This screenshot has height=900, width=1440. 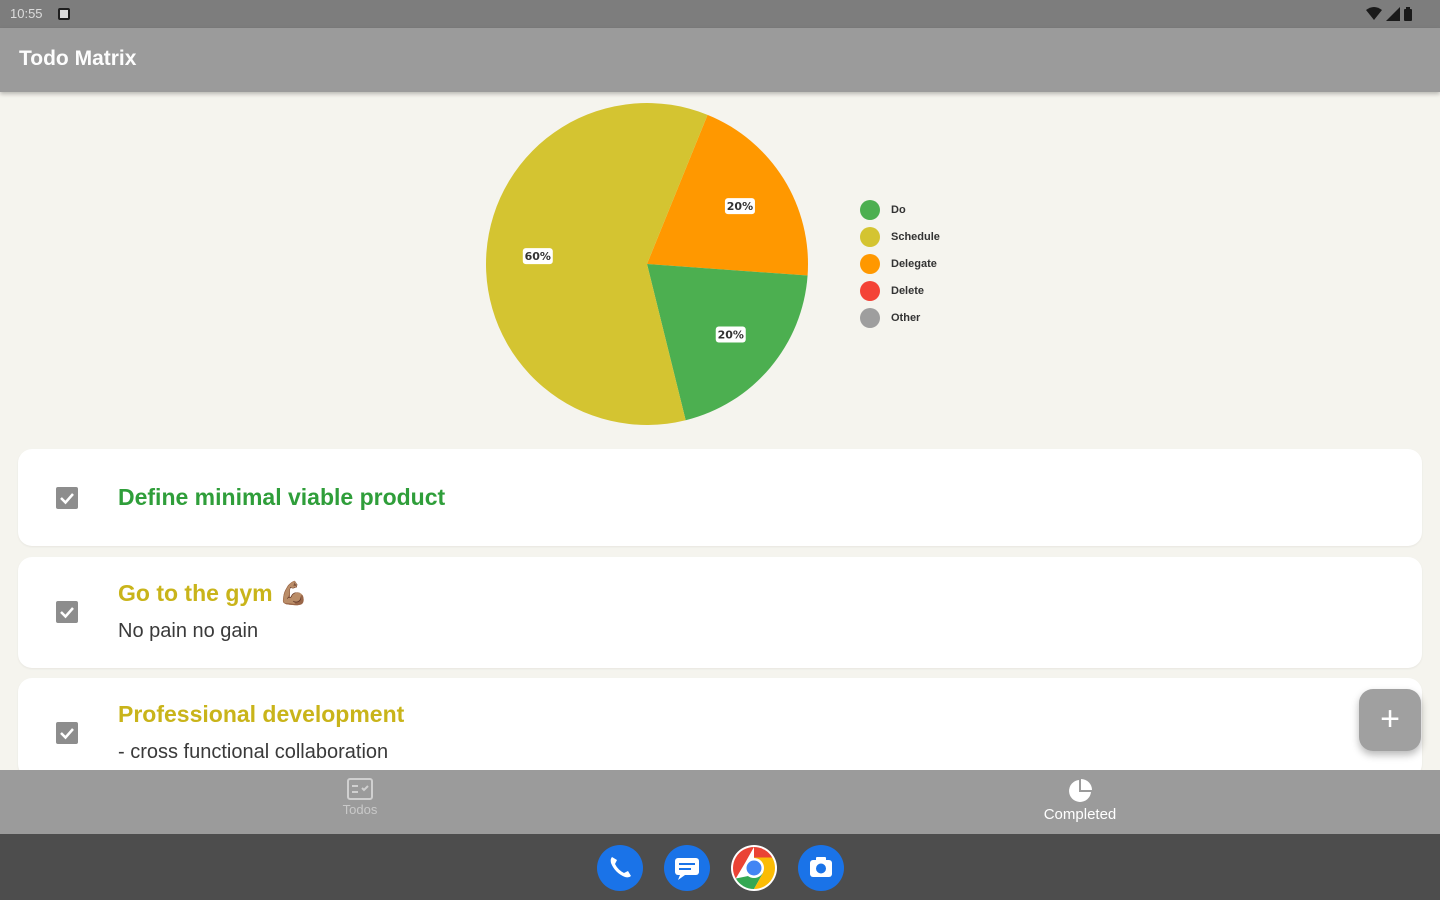 I want to click on todo-card: Go to the gym 💪🏽 No pain no gain, so click(x=720, y=612).